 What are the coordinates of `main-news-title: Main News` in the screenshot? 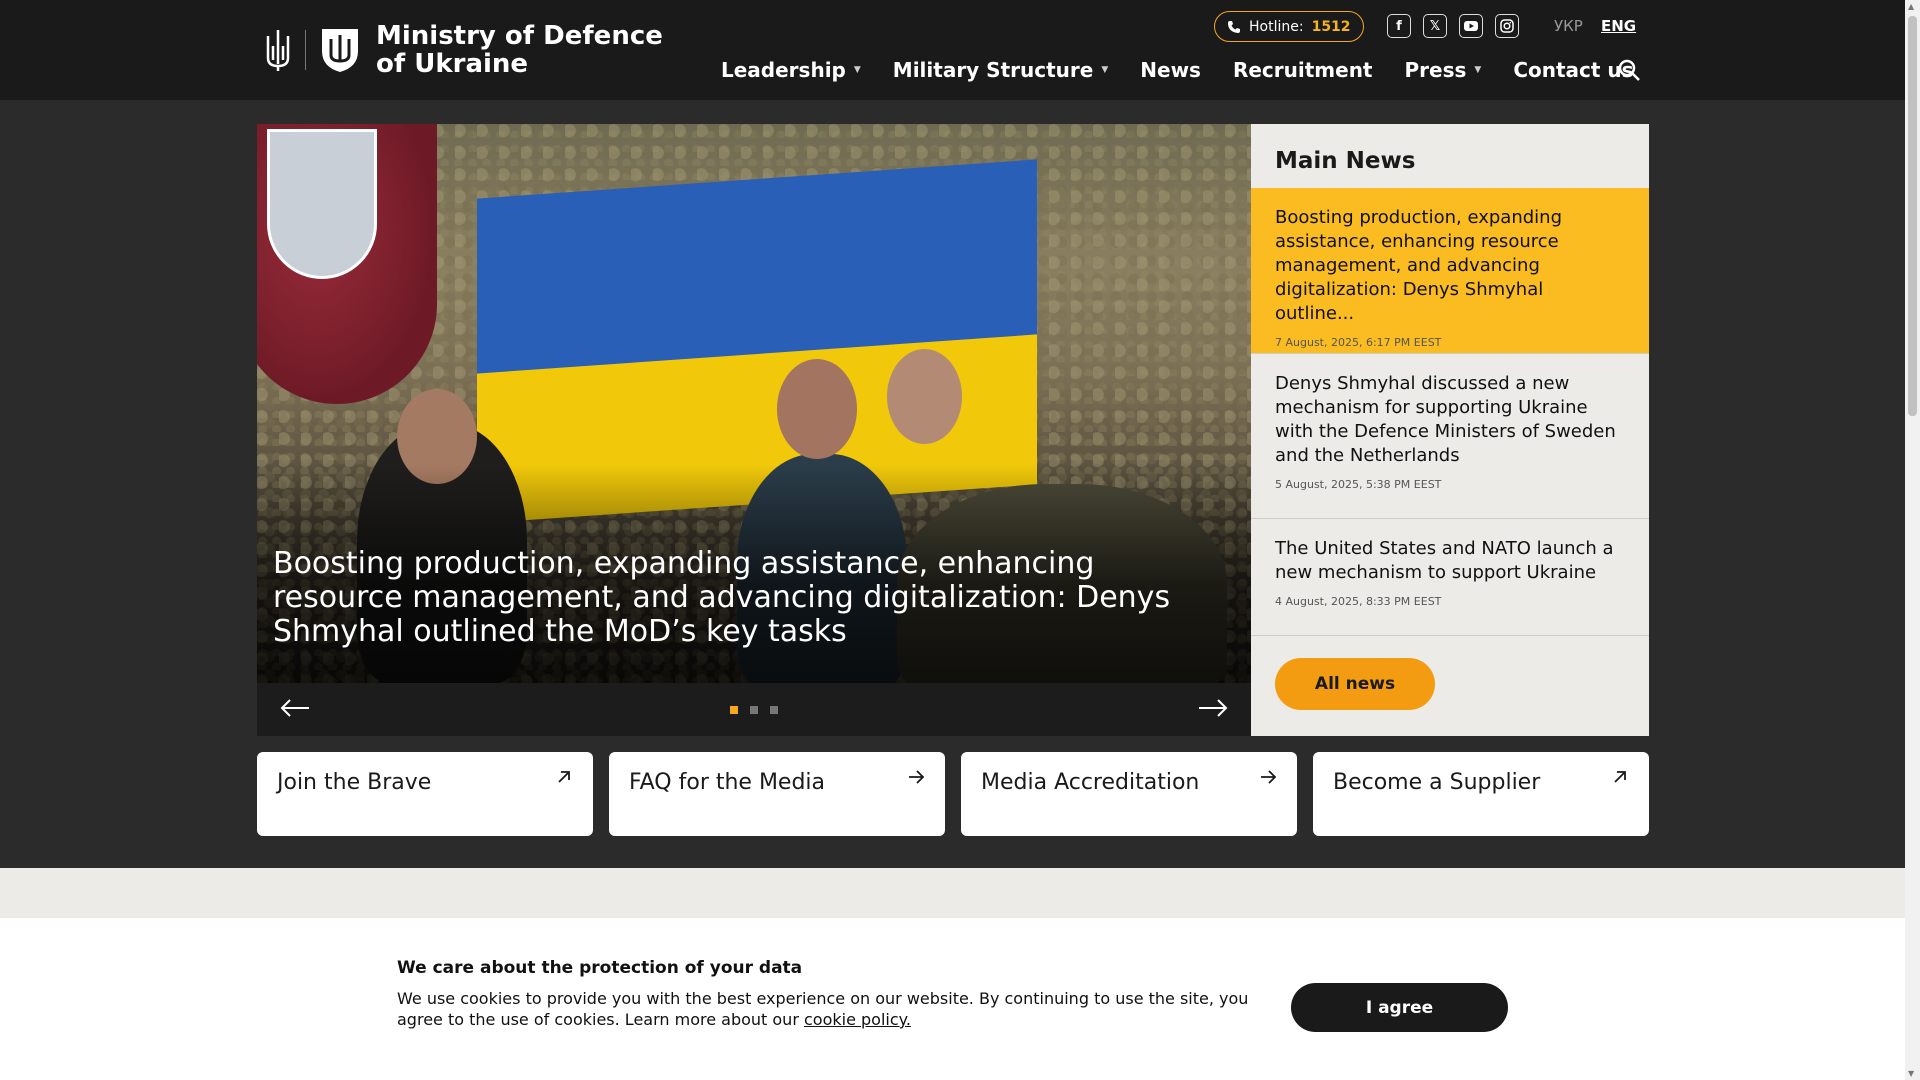 It's located at (1345, 161).